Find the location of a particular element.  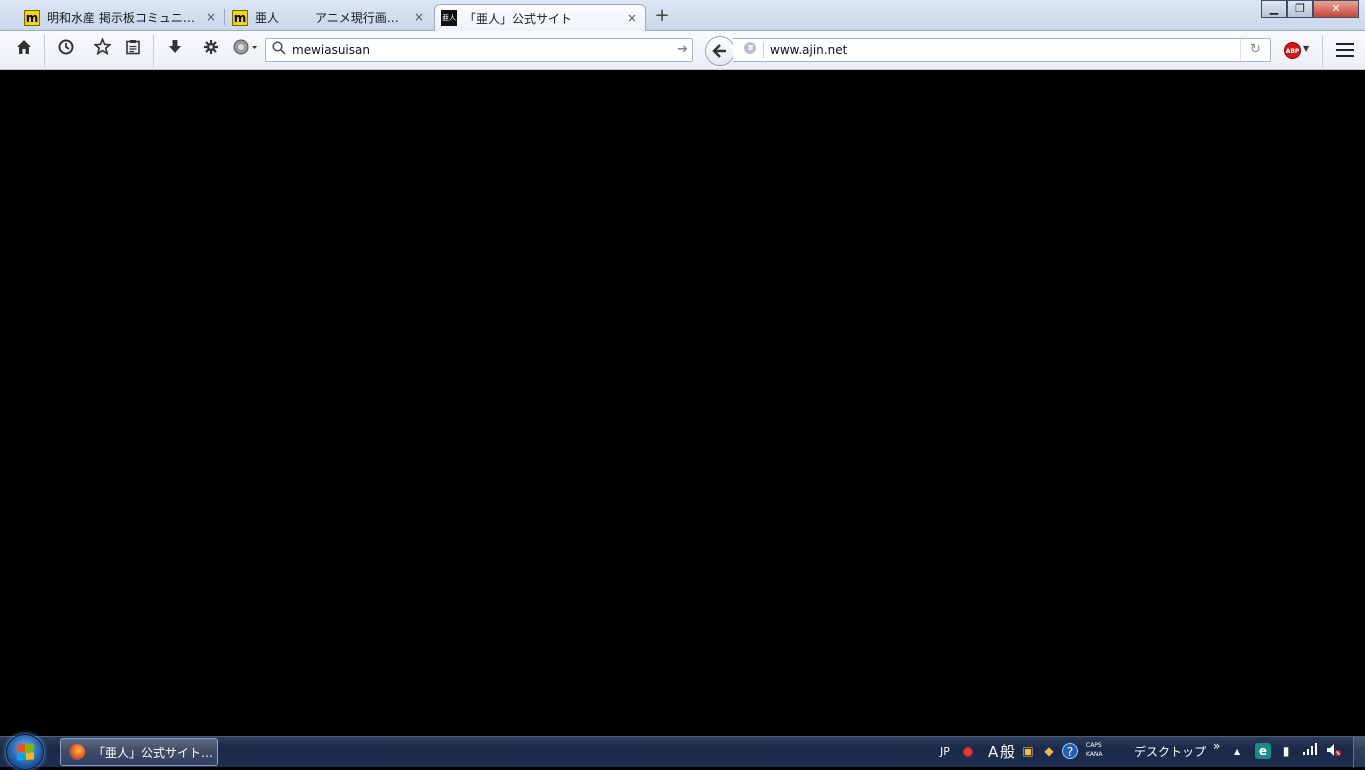

reload-icon: ↻ is located at coordinates (1255, 50).